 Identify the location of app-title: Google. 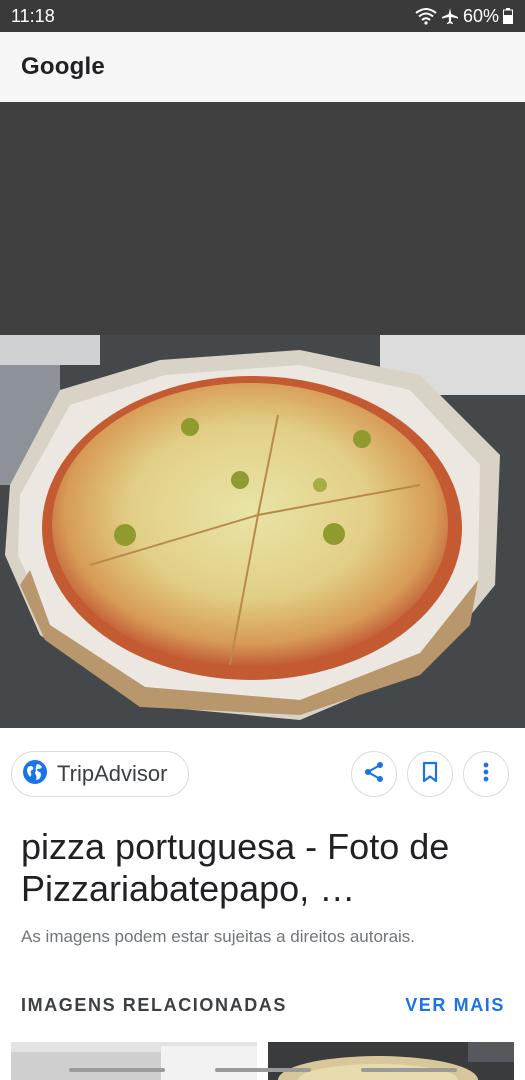
(63, 66).